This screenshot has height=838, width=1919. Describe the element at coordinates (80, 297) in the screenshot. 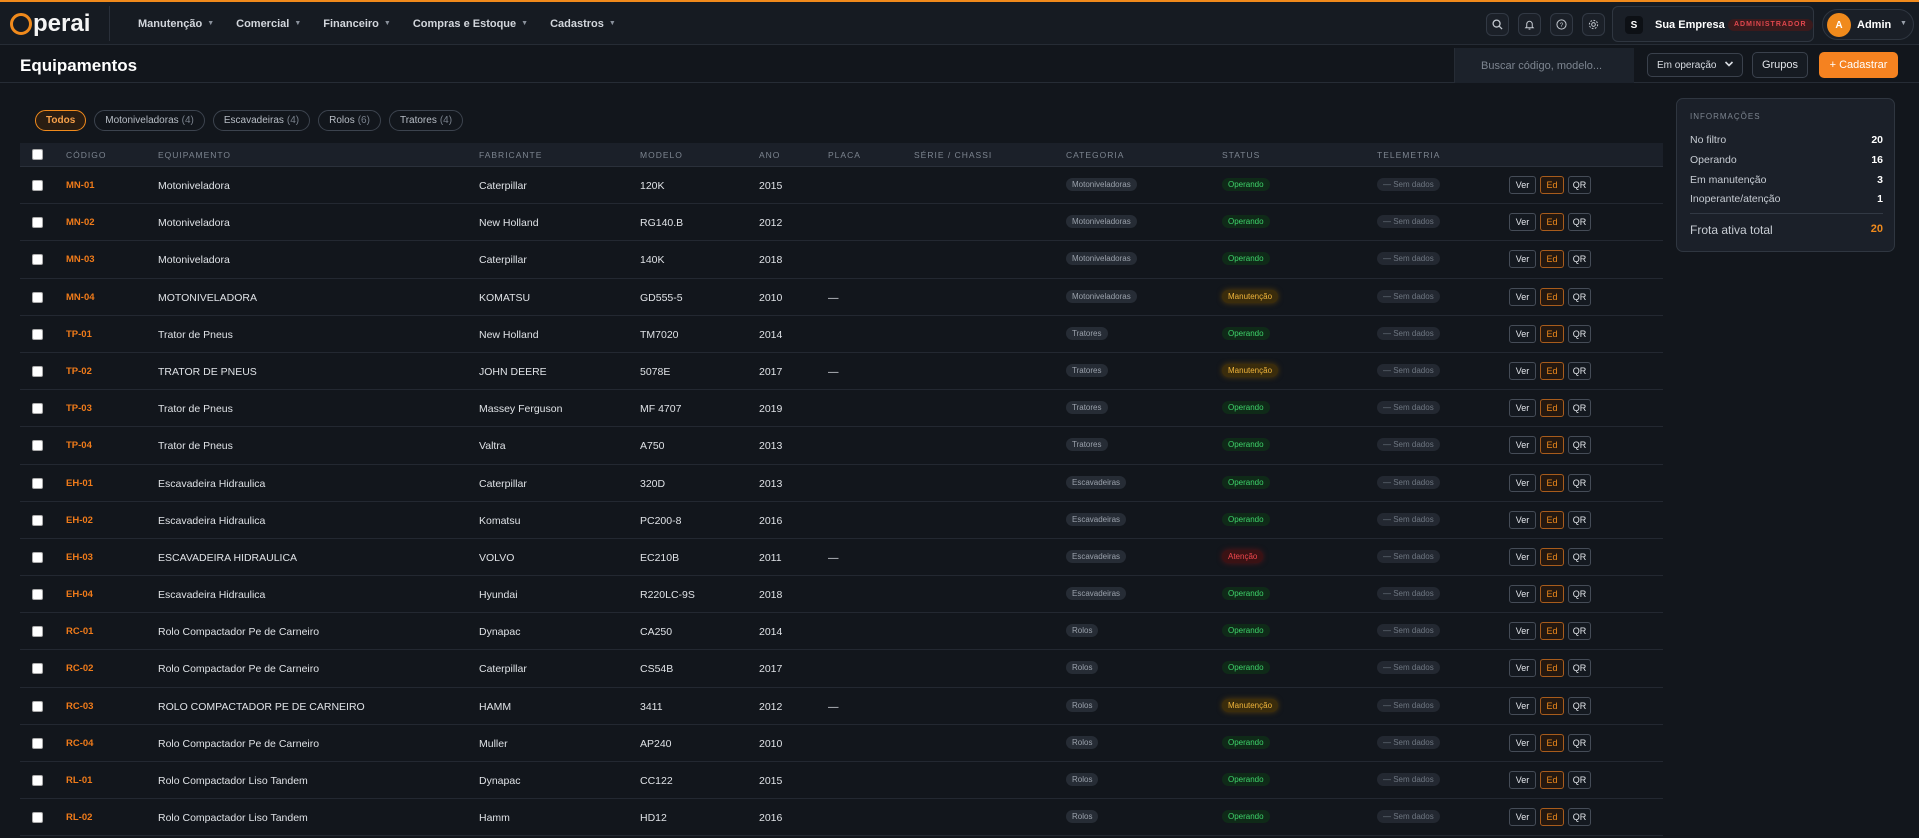

I see `equipment-code: MN-04` at that location.